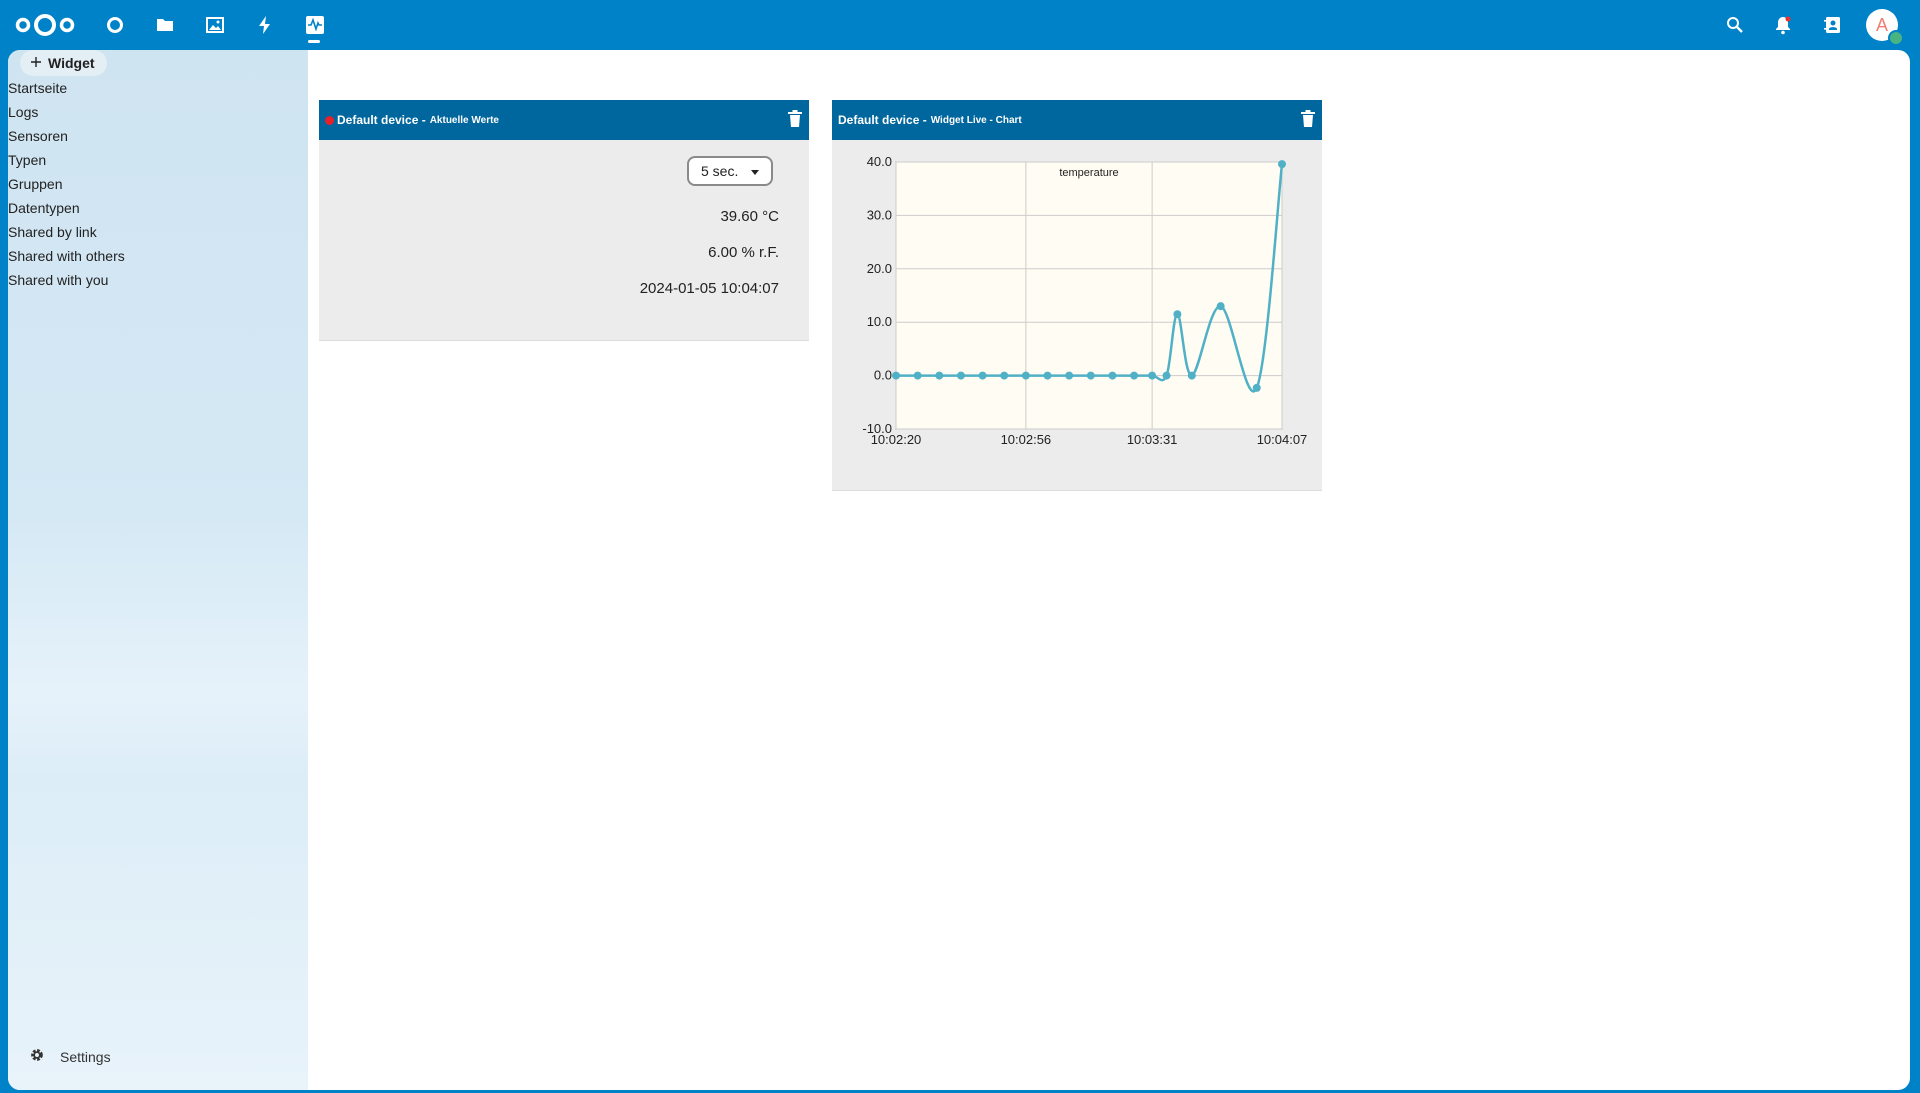 The width and height of the screenshot is (1920, 1093). Describe the element at coordinates (1783, 25) in the screenshot. I see `notifications-icon` at that location.